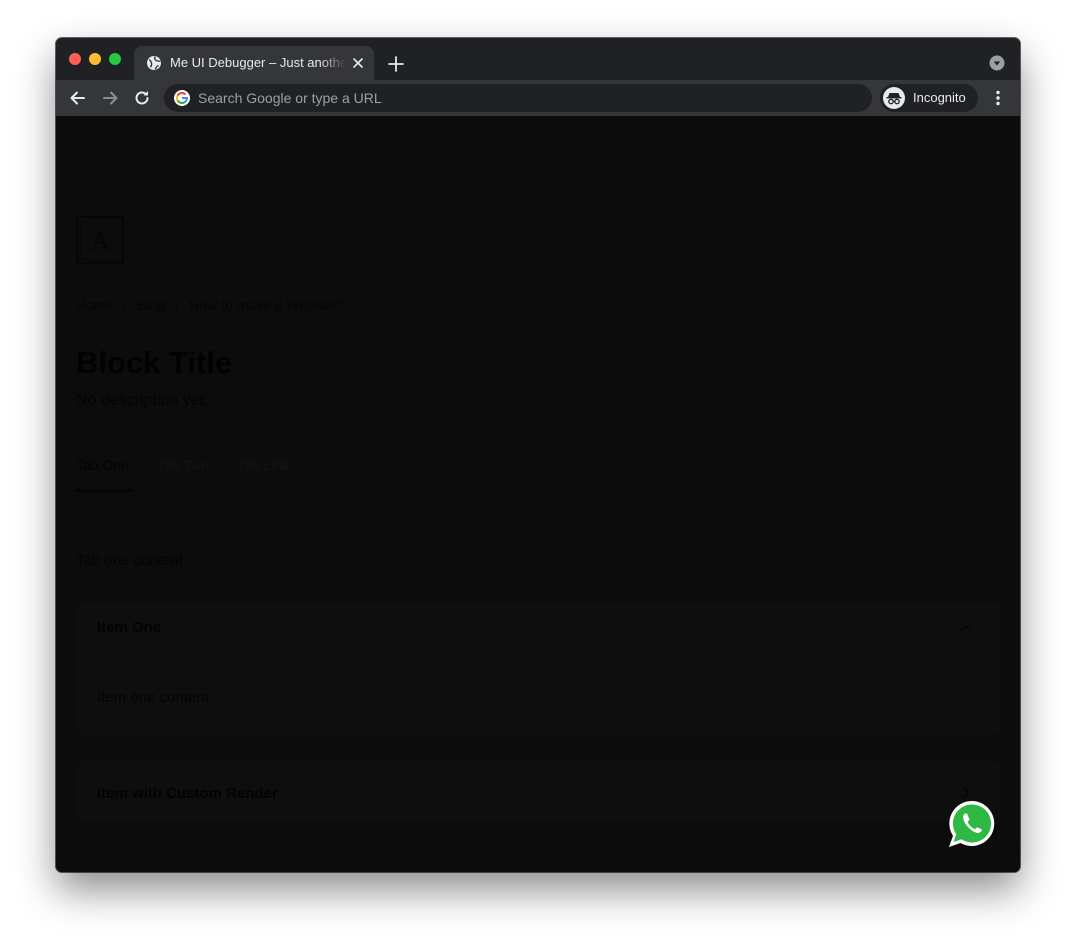 Image resolution: width=1076 pixels, height=946 pixels. Describe the element at coordinates (102, 465) in the screenshot. I see `tab-one: Tab One` at that location.